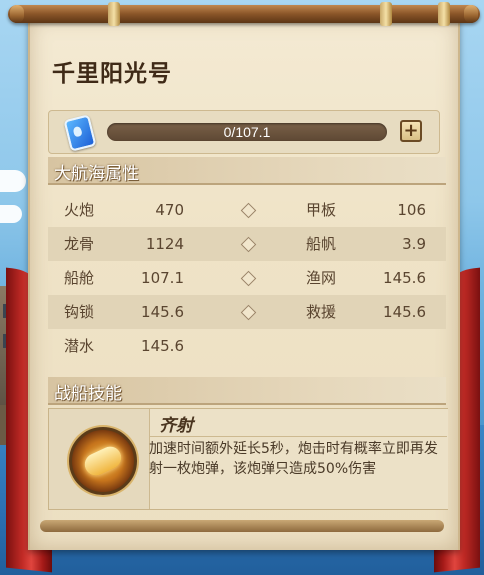  What do you see at coordinates (79, 346) in the screenshot?
I see `stat-name: 潜水` at bounding box center [79, 346].